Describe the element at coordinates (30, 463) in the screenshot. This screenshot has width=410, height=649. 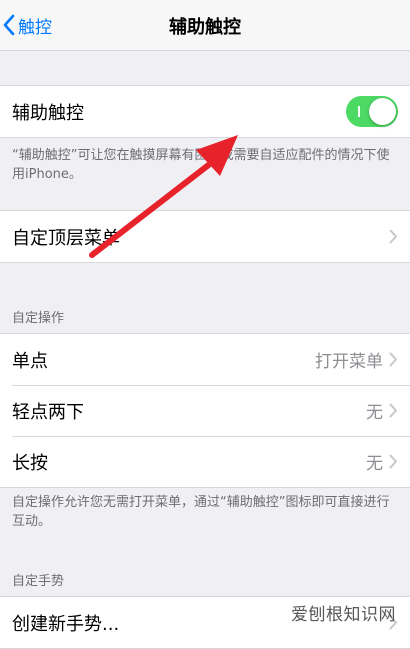
I see `long-press-label: 长按` at that location.